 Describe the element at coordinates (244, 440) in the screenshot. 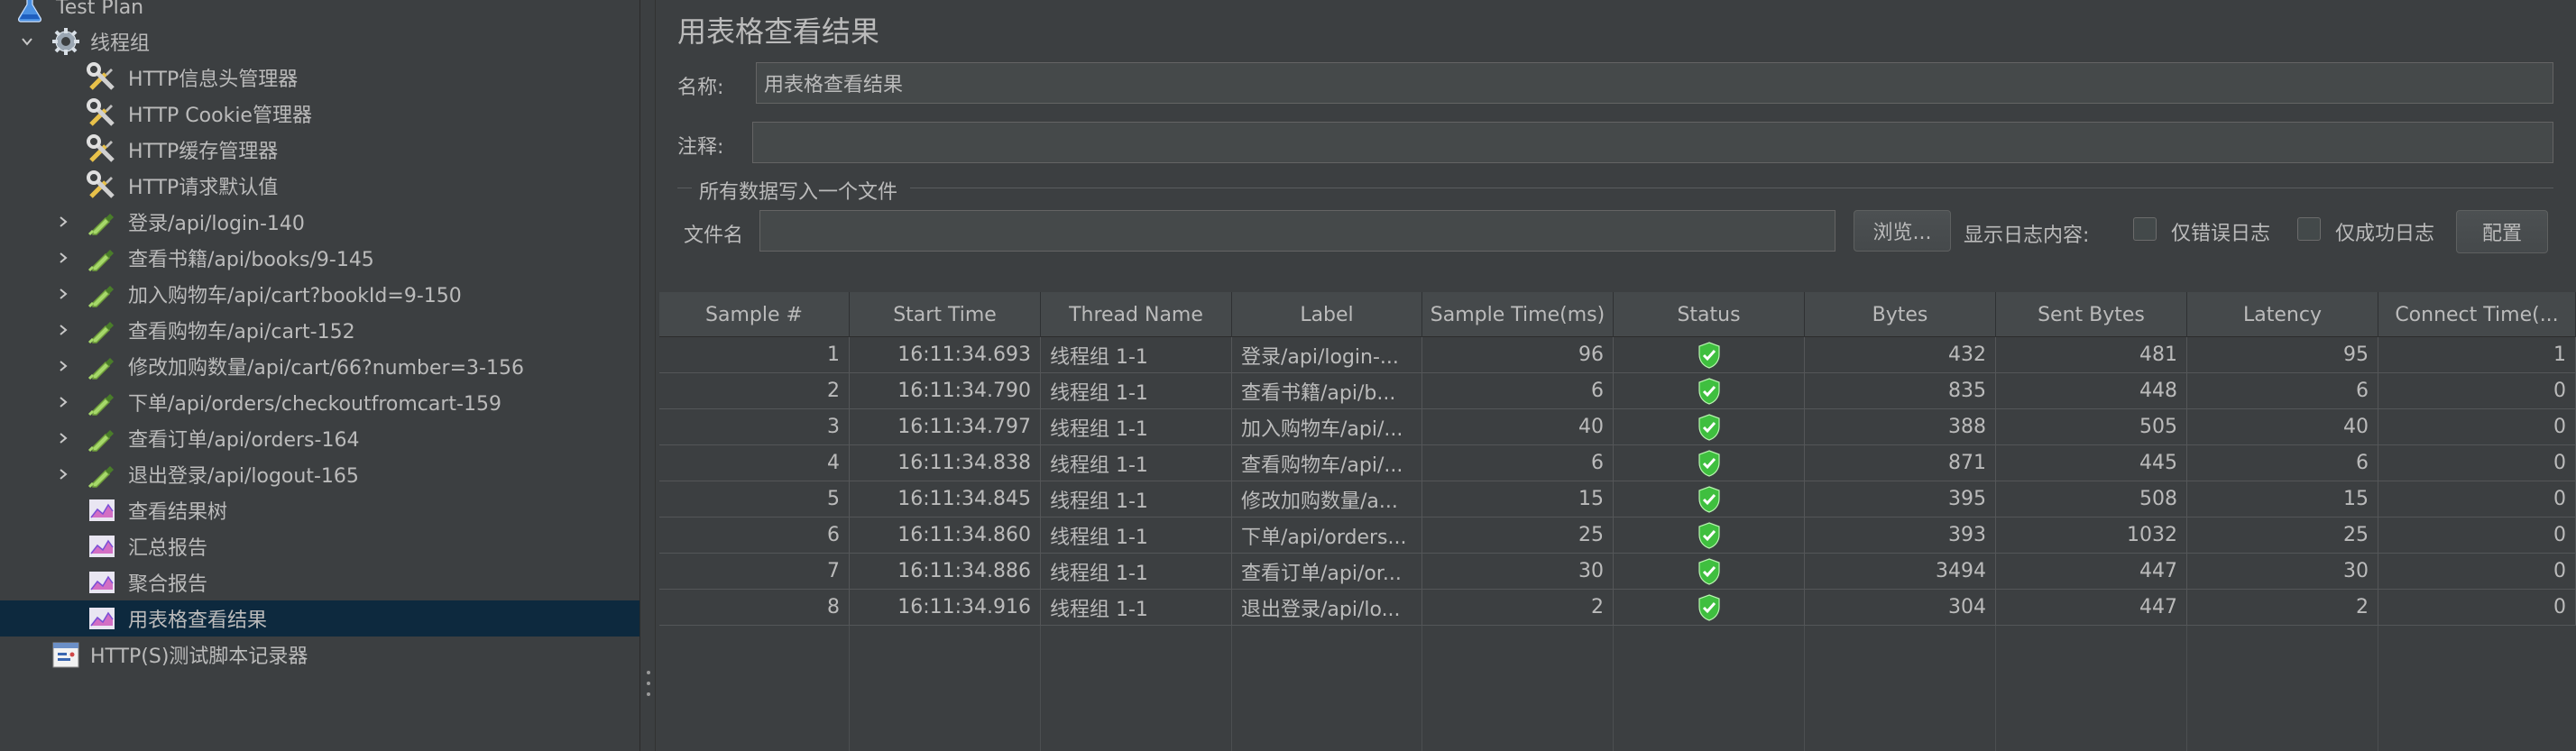

I see `tree-item-label: 查看订单/api/orders-164` at that location.